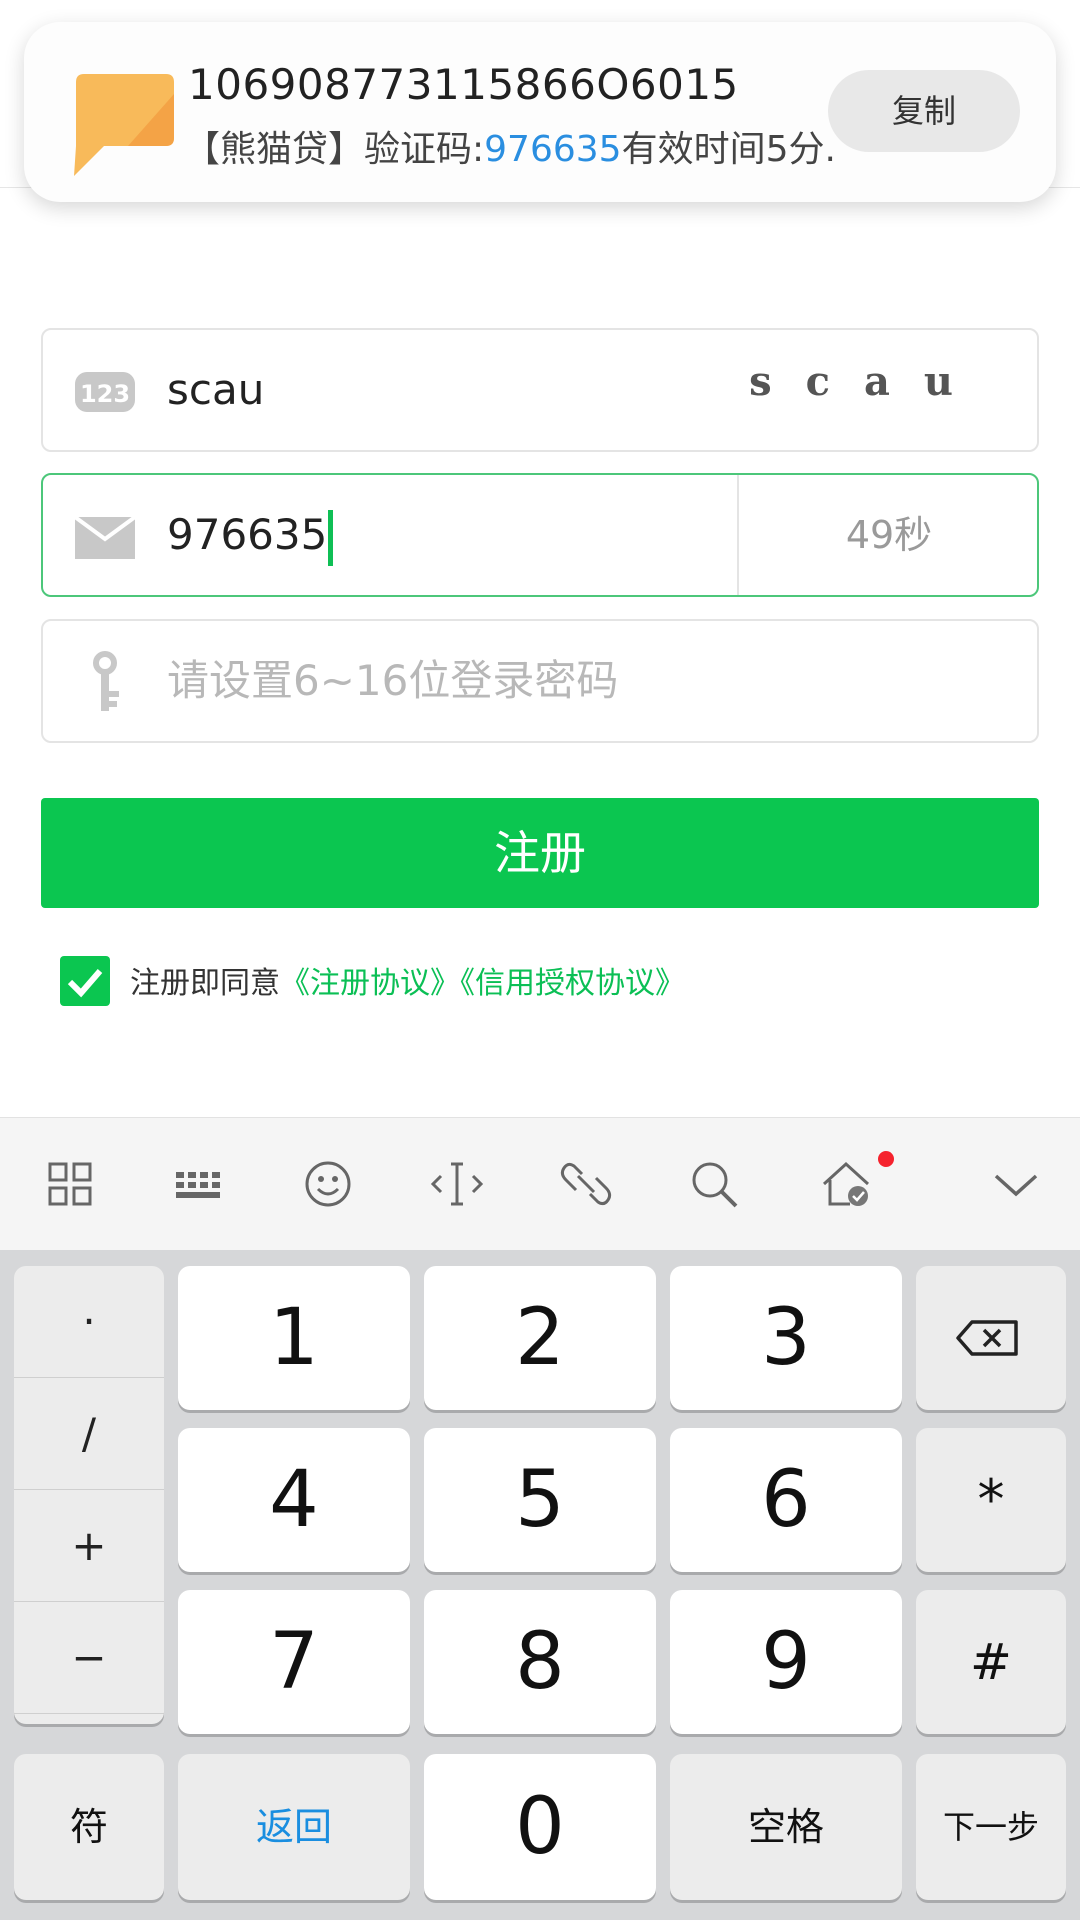 This screenshot has width=1080, height=1920. Describe the element at coordinates (105, 537) in the screenshot. I see `envelope-icon` at that location.